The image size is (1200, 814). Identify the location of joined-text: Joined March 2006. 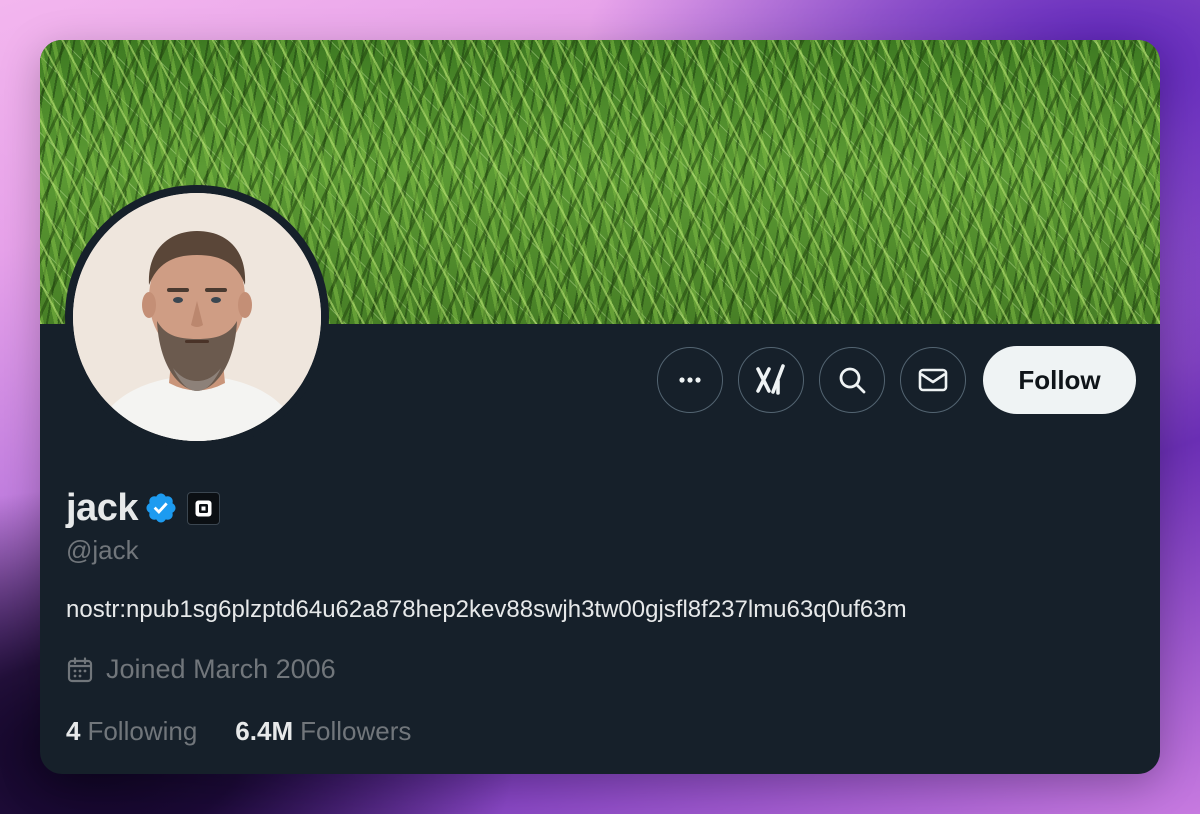
(221, 669).